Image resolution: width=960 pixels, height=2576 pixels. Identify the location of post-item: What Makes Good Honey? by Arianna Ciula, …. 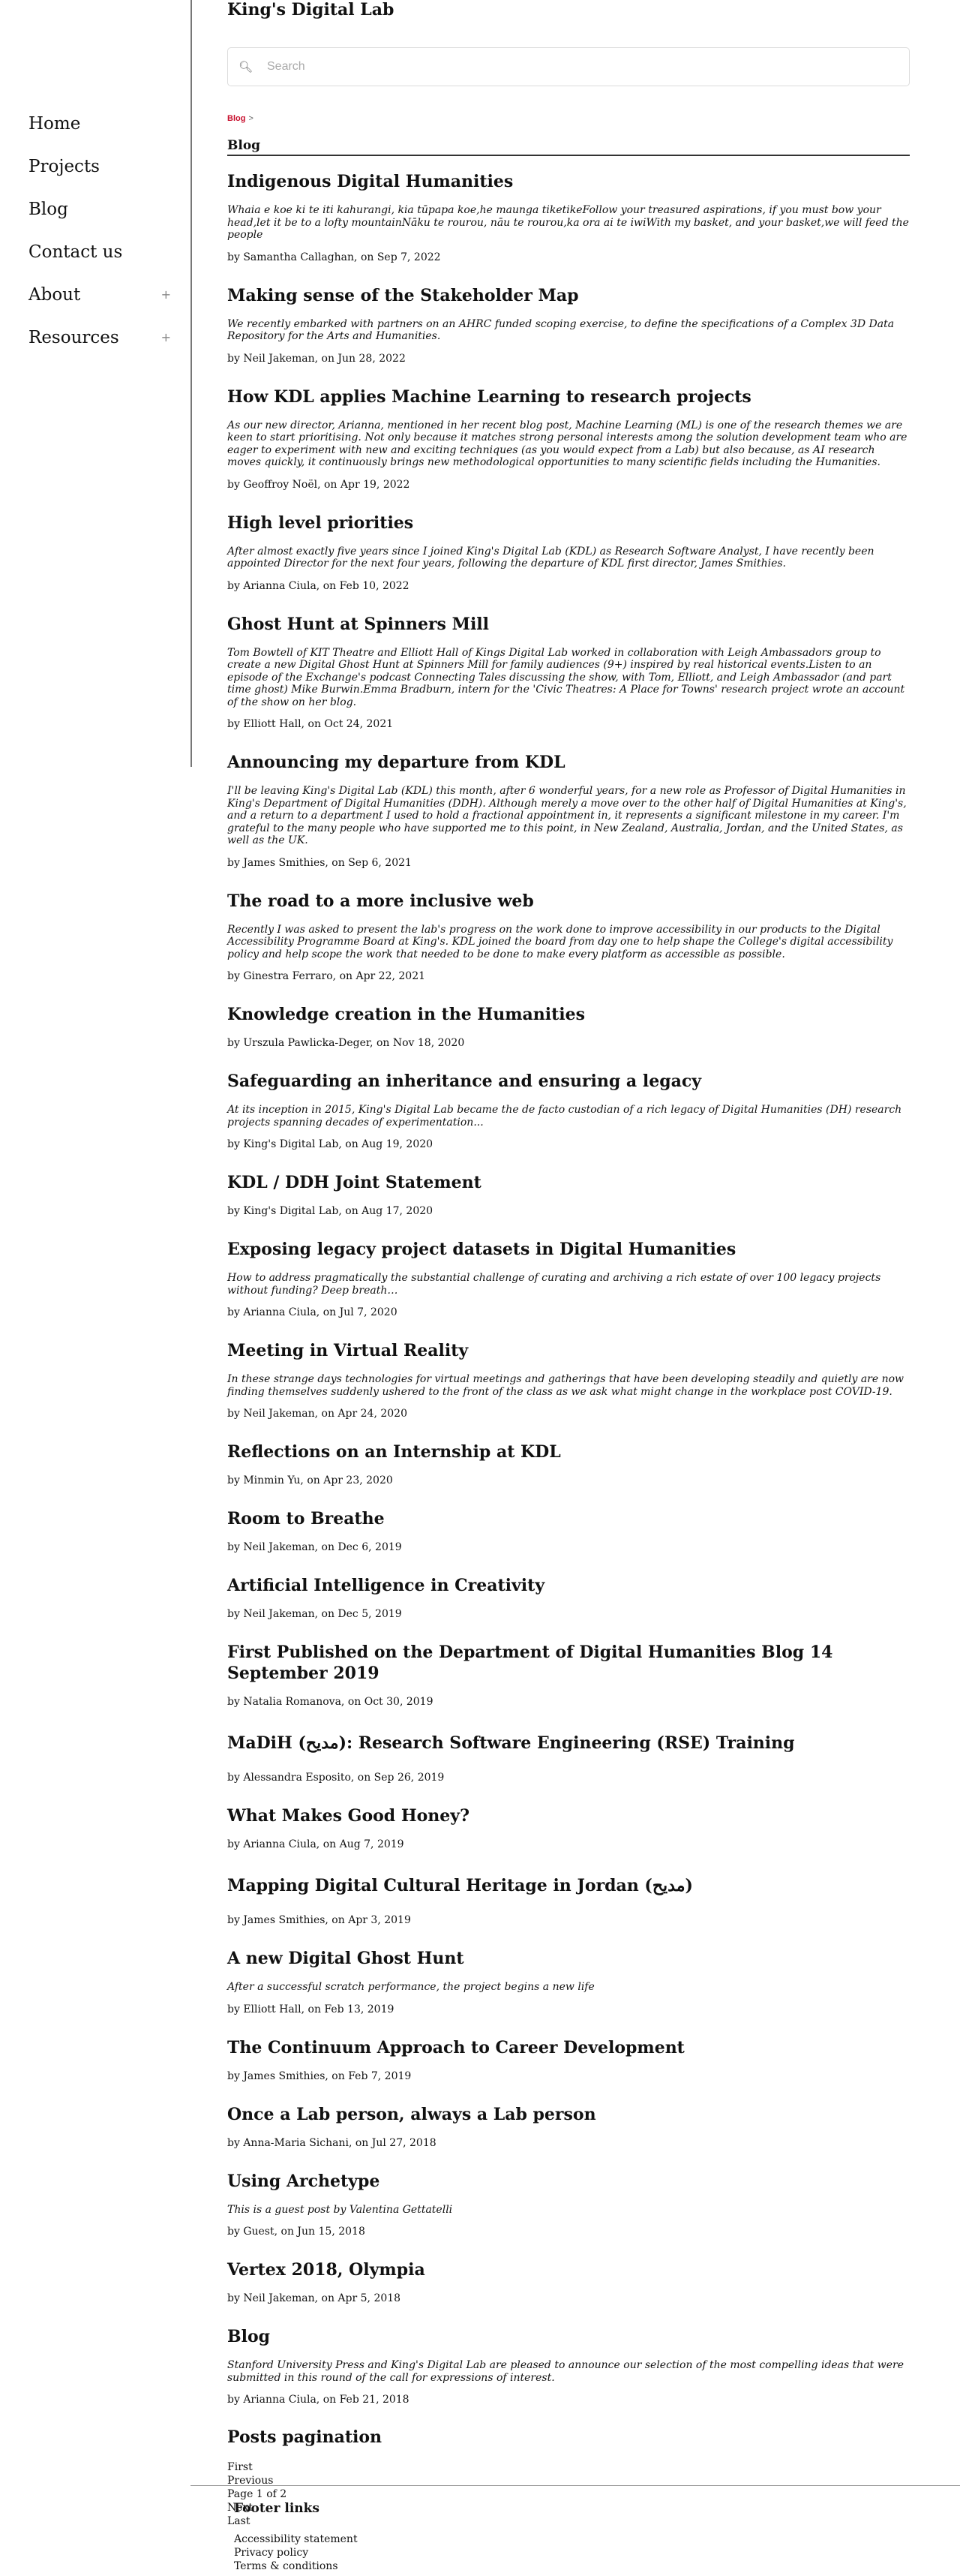
(568, 1828).